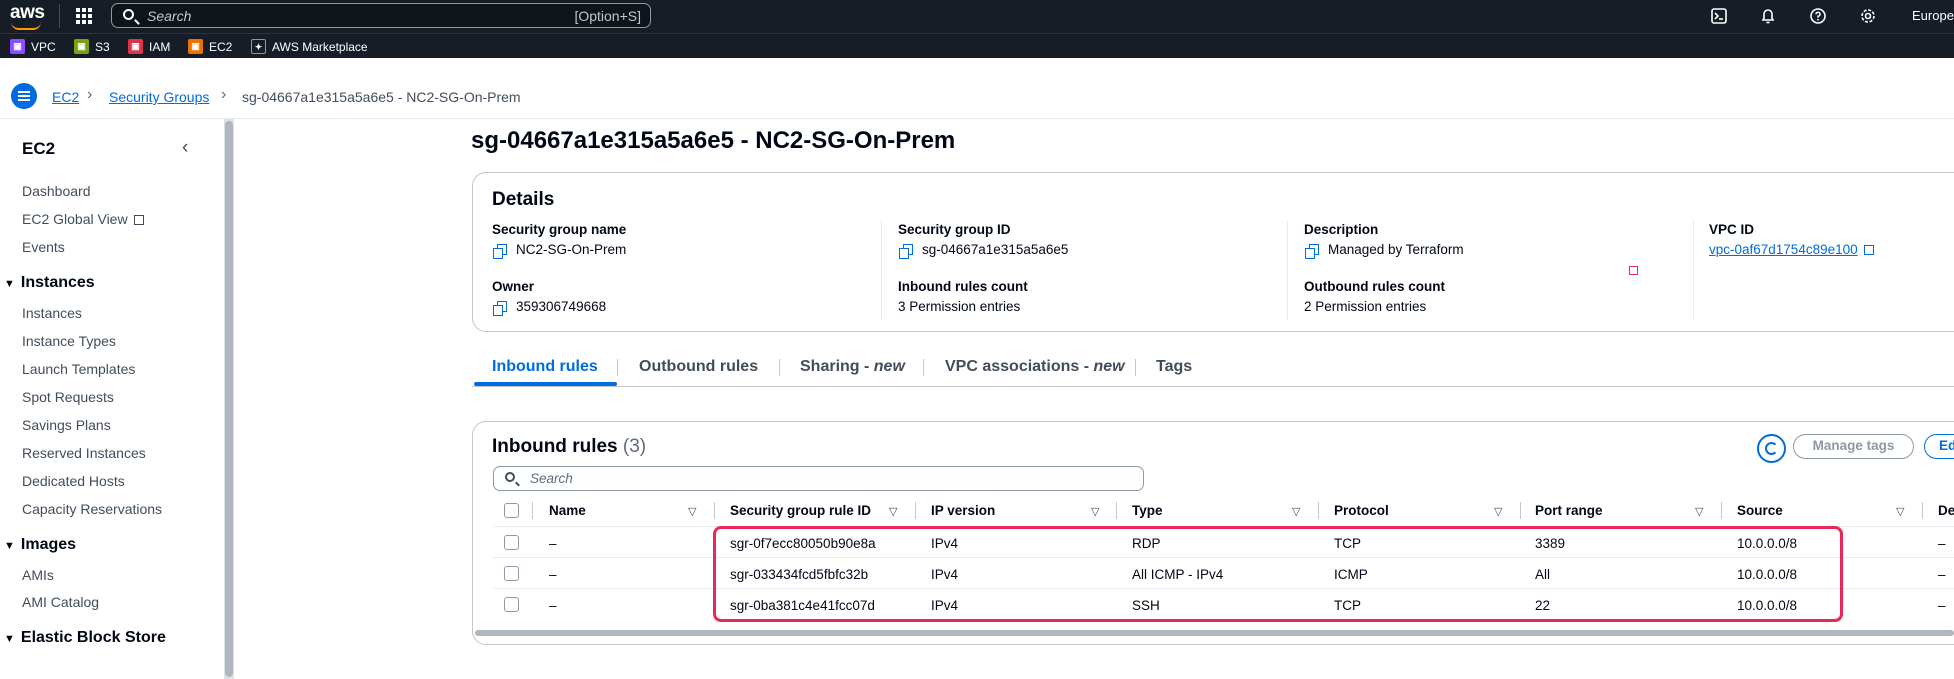 The width and height of the screenshot is (1954, 679). What do you see at coordinates (85, 638) in the screenshot?
I see `sidebar-section-elastic-block-store: ▼ Elastic Block Store` at bounding box center [85, 638].